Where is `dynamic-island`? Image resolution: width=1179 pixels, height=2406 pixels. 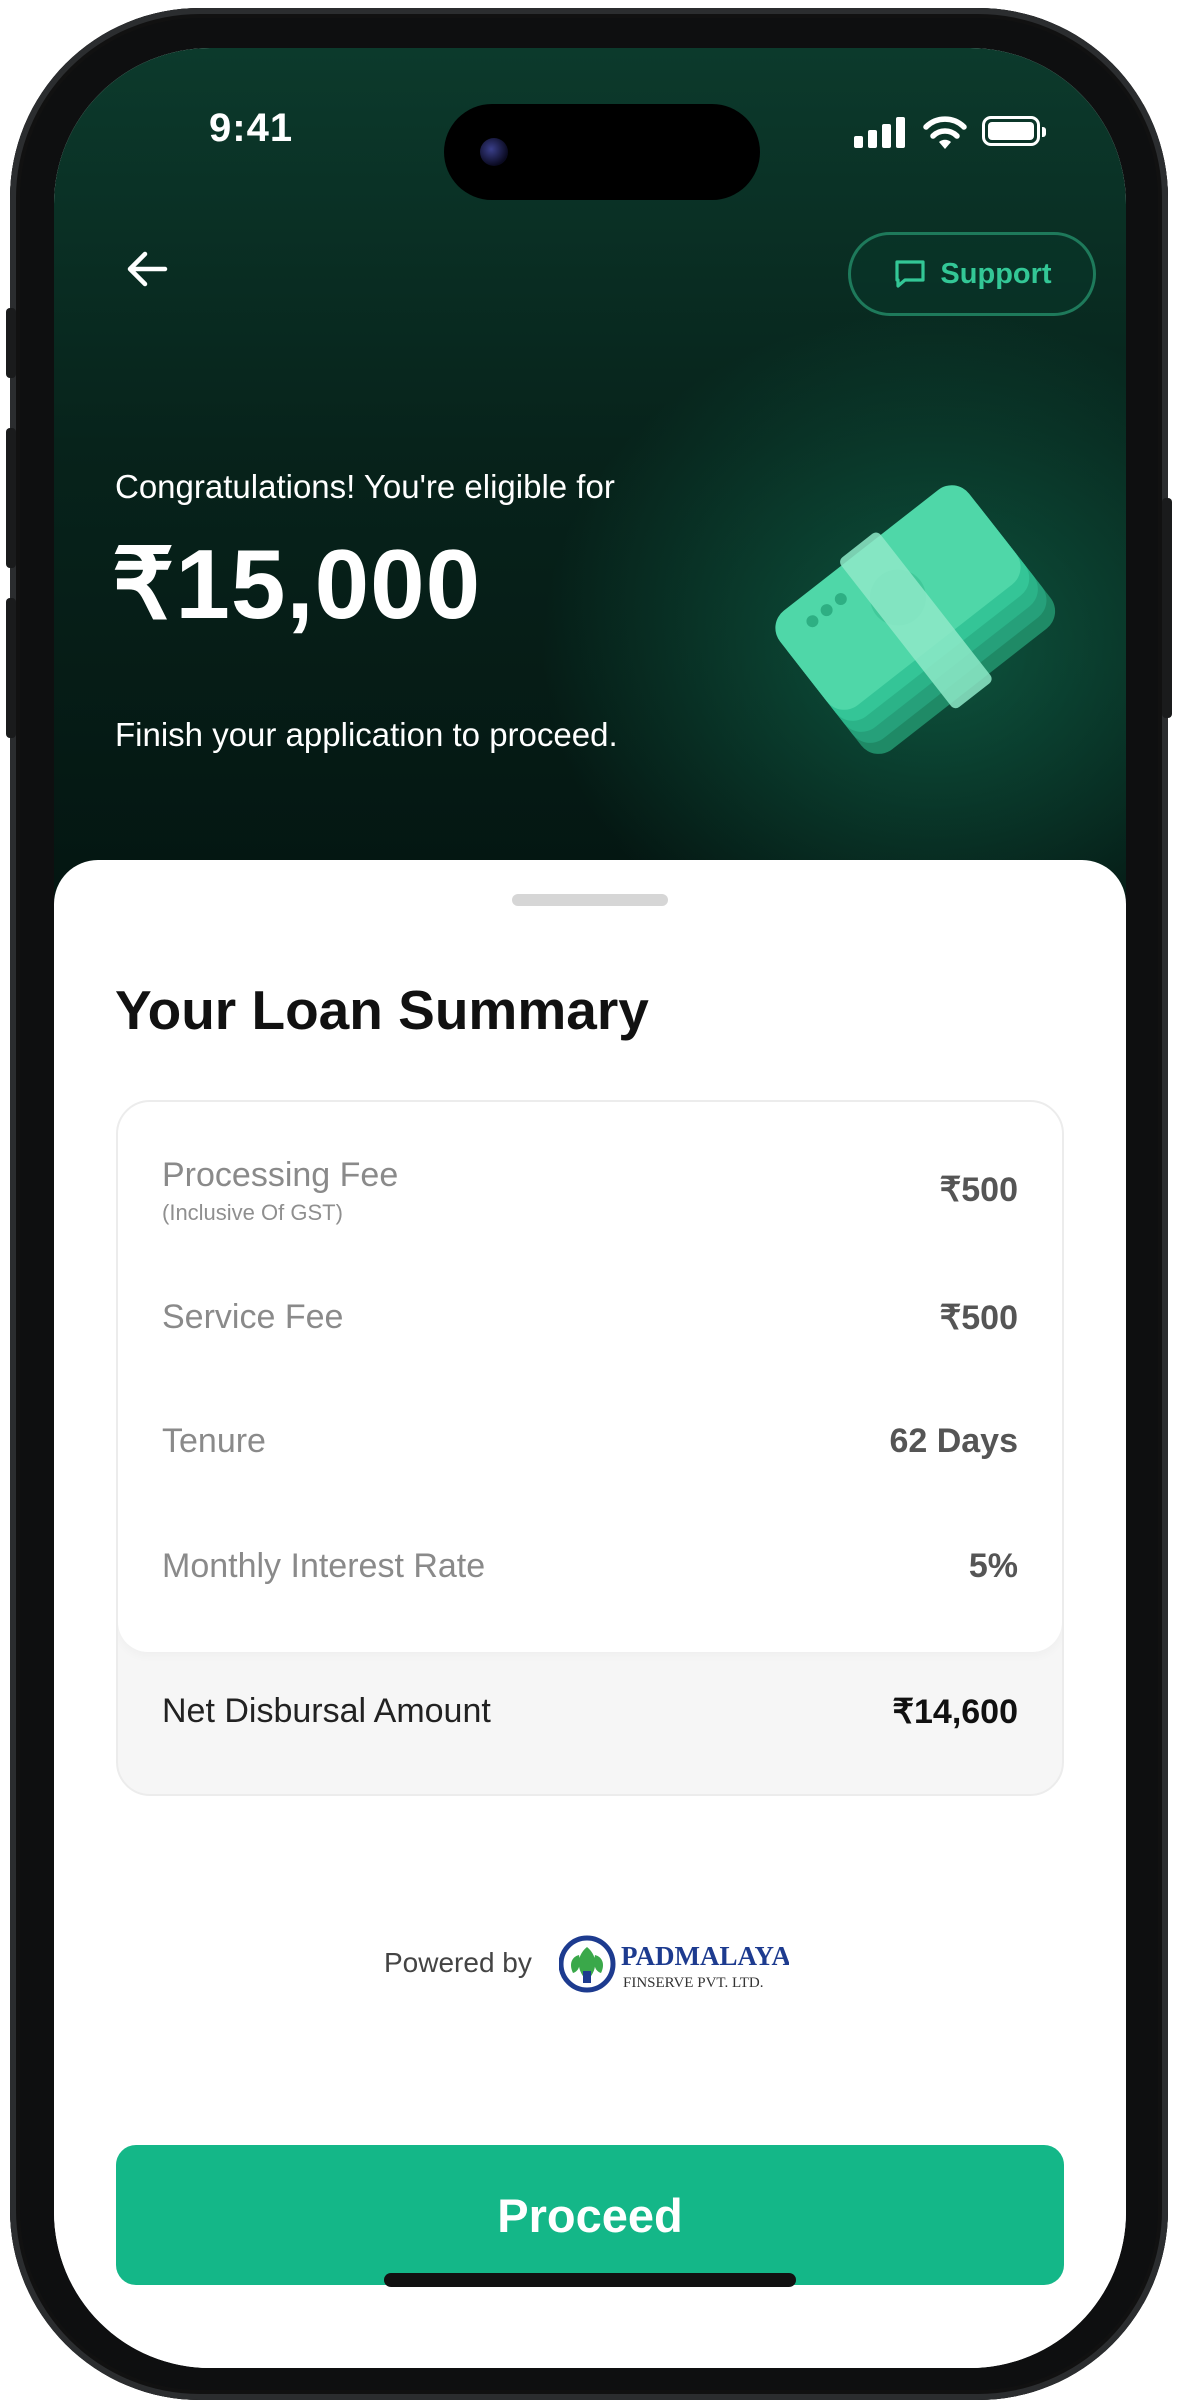
dynamic-island is located at coordinates (602, 152).